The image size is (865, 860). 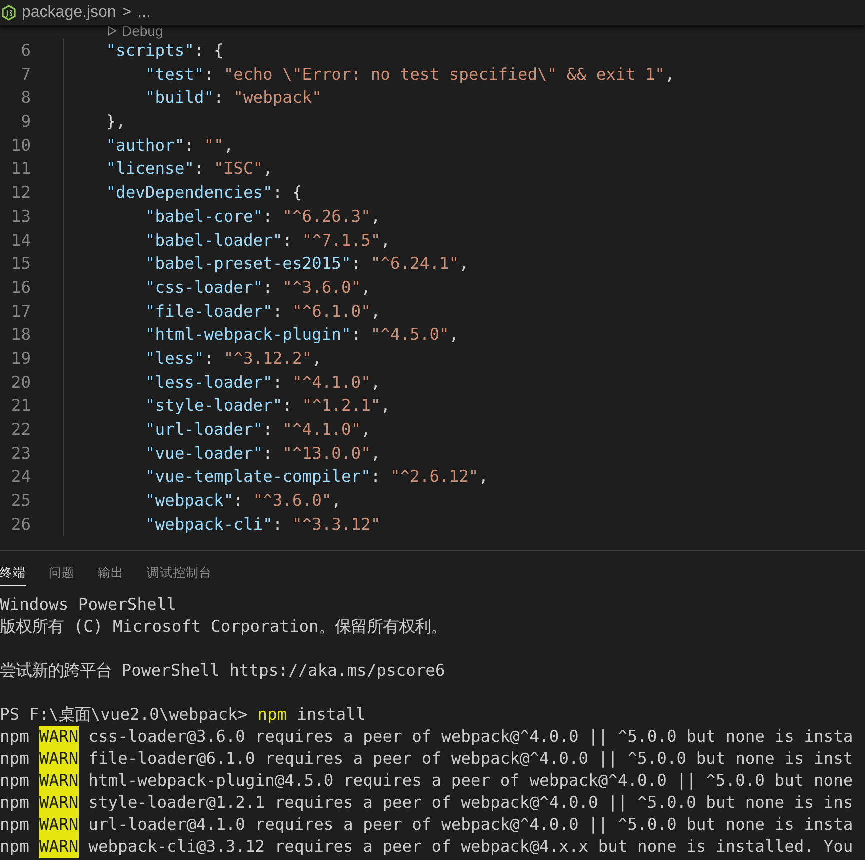 I want to click on json-key: "url-loader", so click(x=165, y=430).